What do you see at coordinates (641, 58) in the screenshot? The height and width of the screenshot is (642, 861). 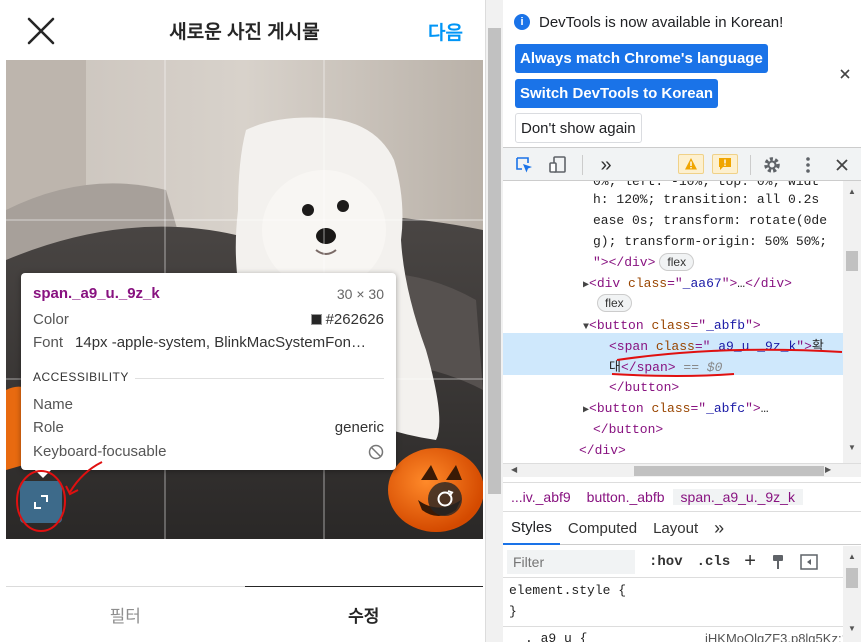 I see `match-language-button: Always match Chrome's language` at bounding box center [641, 58].